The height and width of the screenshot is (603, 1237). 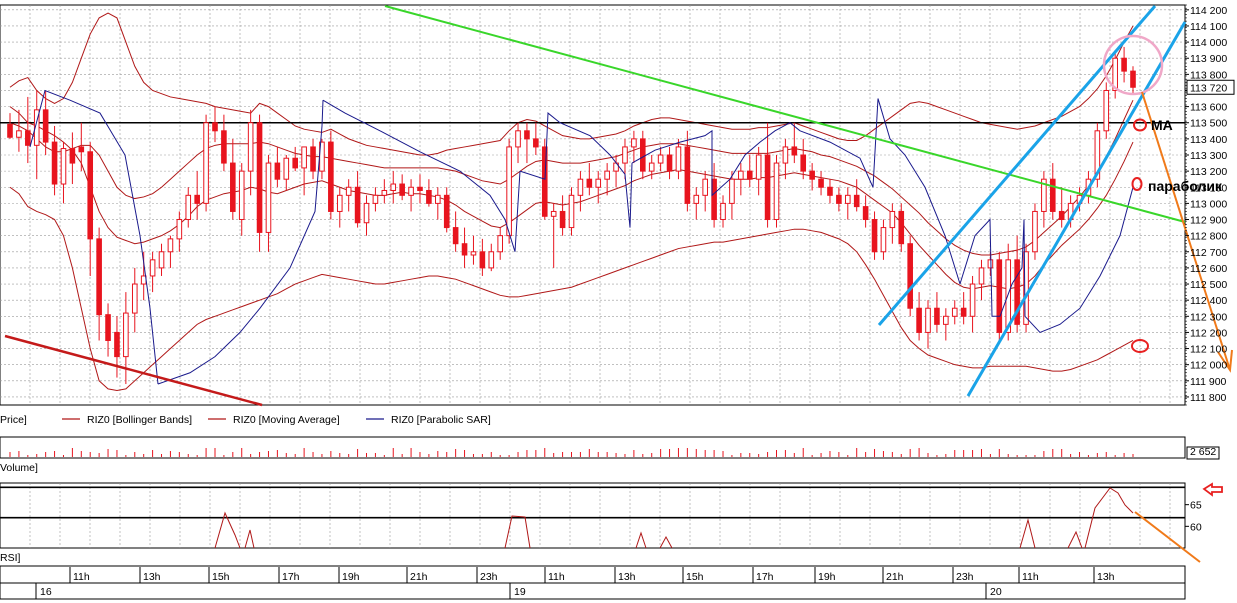 What do you see at coordinates (1208, 285) in the screenshot?
I see `y-tick-label: 112 500` at bounding box center [1208, 285].